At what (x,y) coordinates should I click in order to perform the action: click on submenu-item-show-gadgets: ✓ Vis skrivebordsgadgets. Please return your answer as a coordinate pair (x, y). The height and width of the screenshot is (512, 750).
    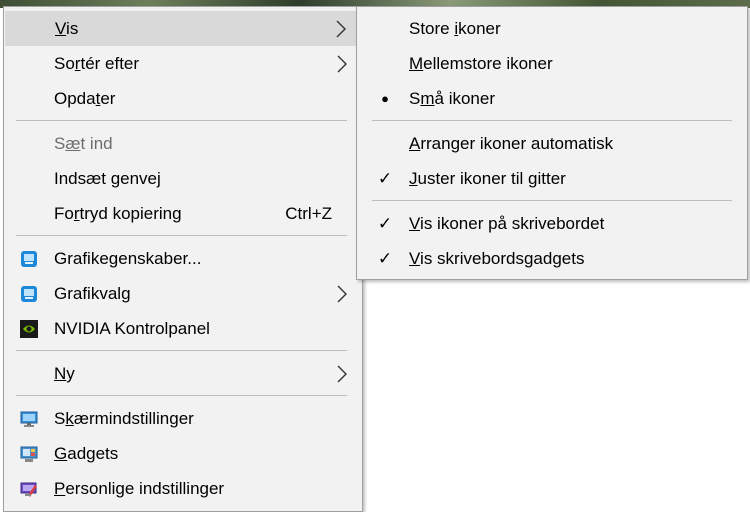
    Looking at the image, I should click on (552, 258).